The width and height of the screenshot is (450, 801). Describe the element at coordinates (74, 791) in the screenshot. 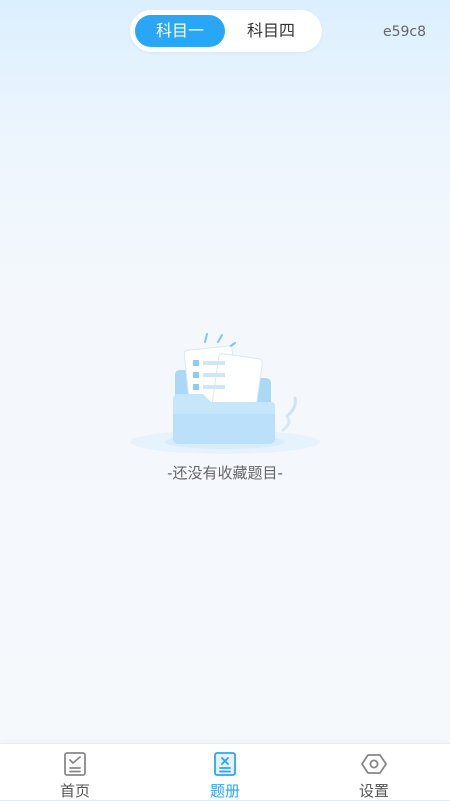

I see `tab-home-label: 首页` at that location.